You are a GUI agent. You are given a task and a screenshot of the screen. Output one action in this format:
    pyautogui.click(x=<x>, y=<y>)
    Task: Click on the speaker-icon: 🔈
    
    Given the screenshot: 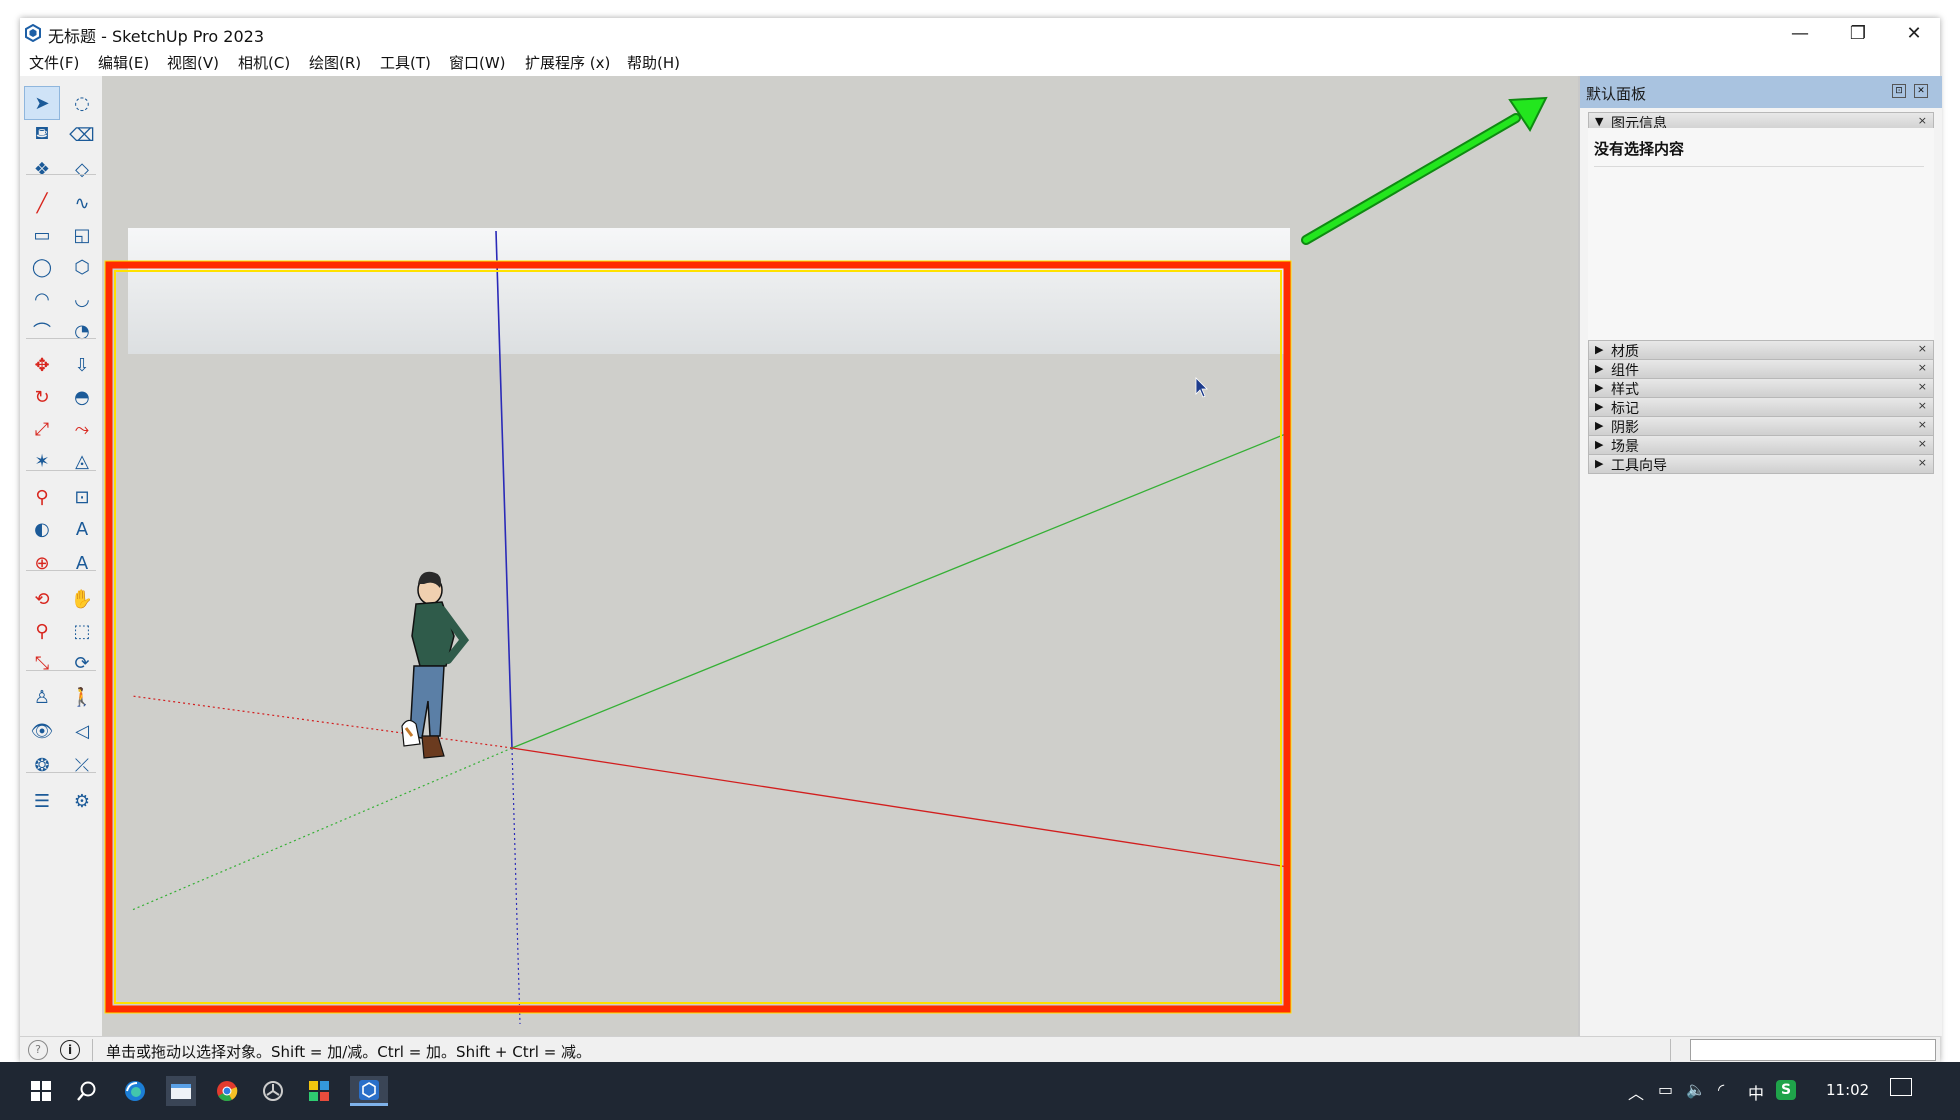 What is the action you would take?
    pyautogui.click(x=1696, y=1089)
    